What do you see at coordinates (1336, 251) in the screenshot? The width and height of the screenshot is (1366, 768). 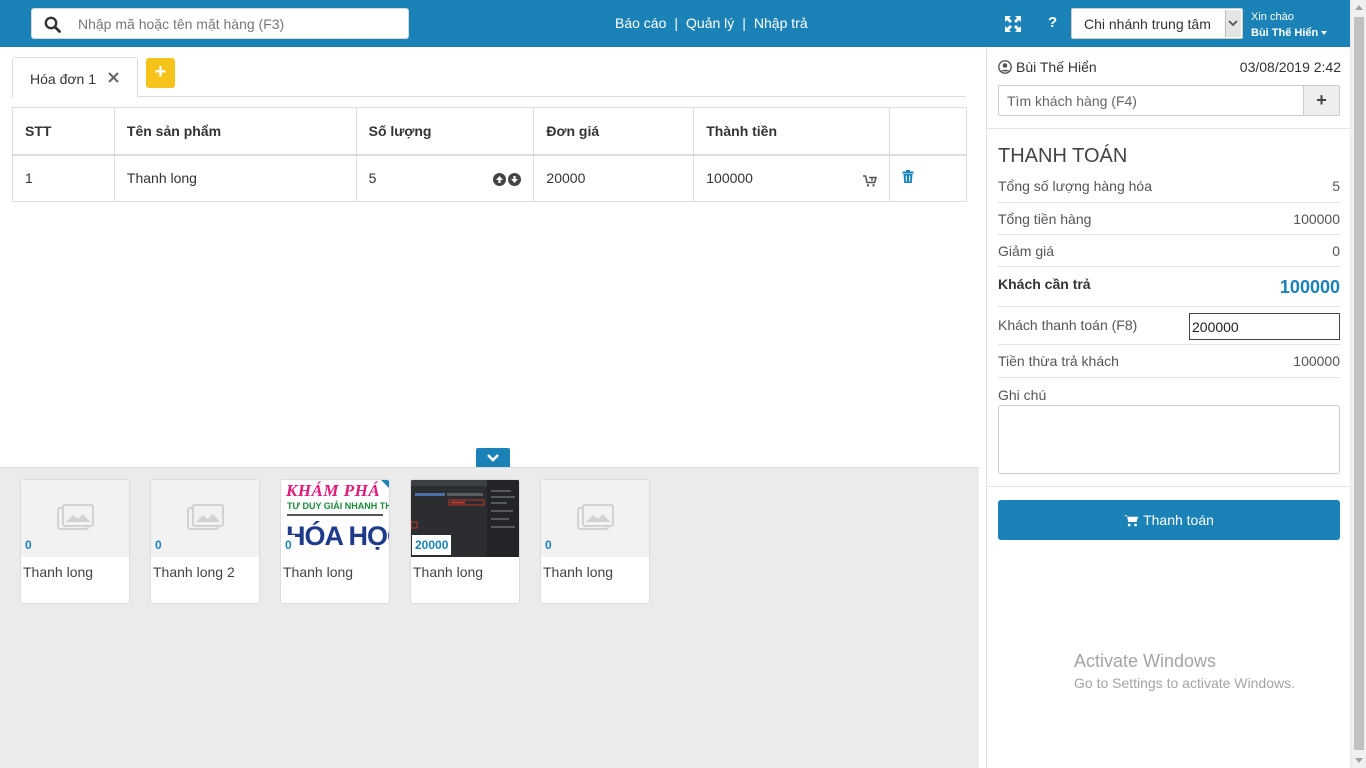 I see `summary-value: 0` at bounding box center [1336, 251].